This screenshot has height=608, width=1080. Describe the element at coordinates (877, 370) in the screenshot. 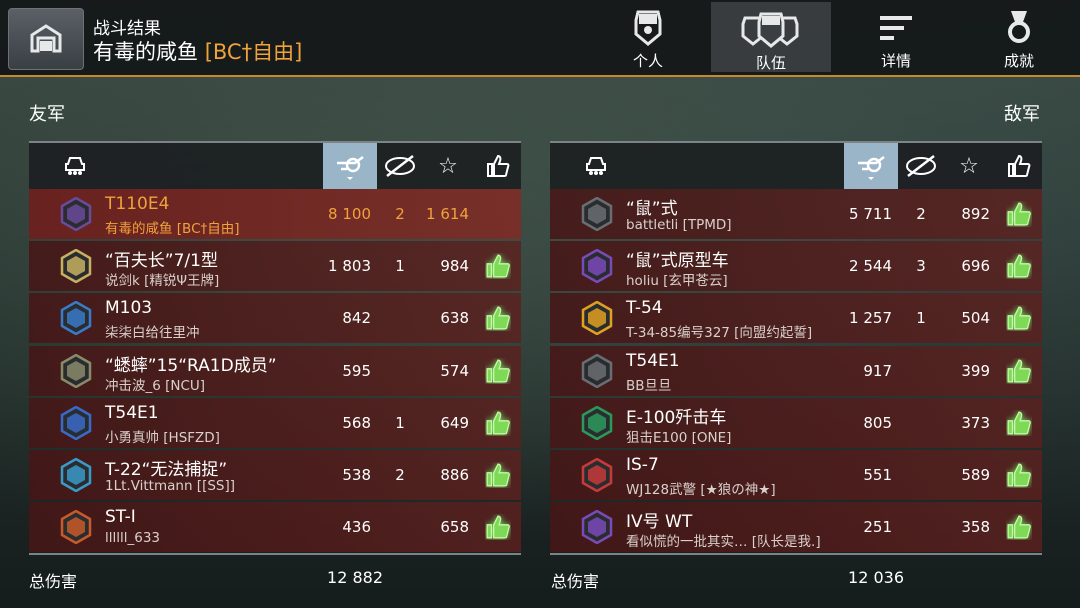

I see `damage-value: 917` at that location.